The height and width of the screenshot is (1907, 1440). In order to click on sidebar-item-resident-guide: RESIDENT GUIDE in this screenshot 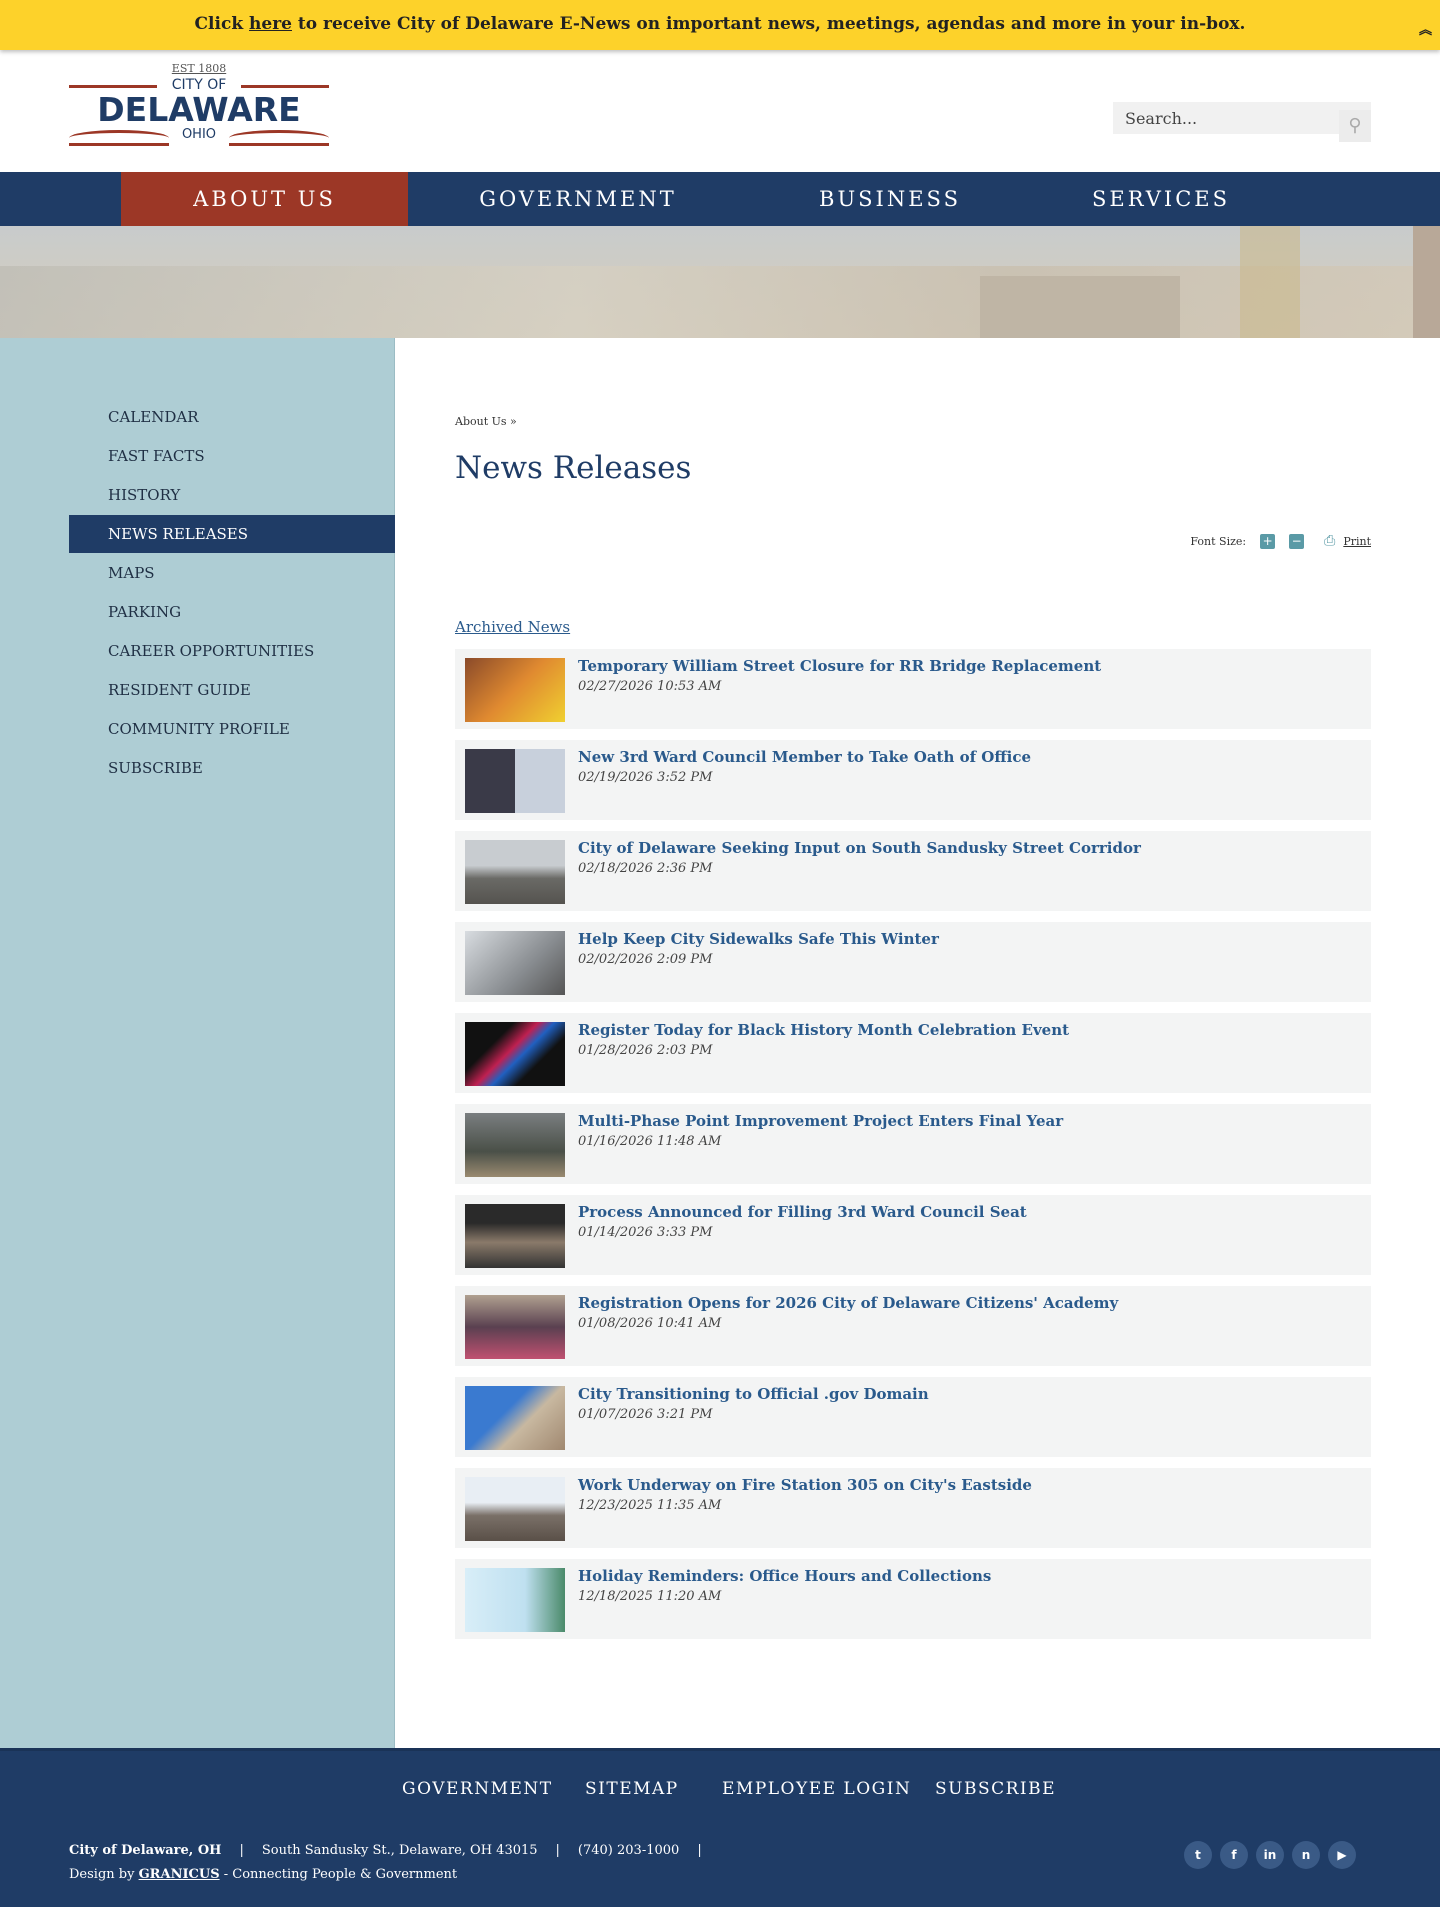, I will do `click(232, 690)`.